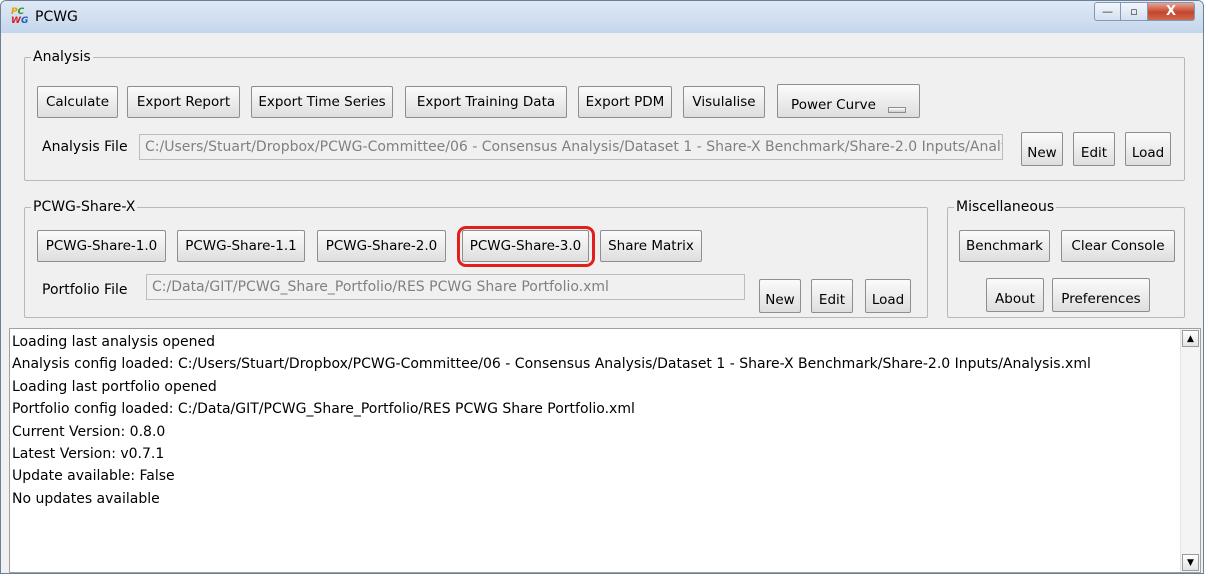 The height and width of the screenshot is (576, 1208). What do you see at coordinates (1190, 450) in the screenshot?
I see `console-scrollbar: ▲ ▼` at bounding box center [1190, 450].